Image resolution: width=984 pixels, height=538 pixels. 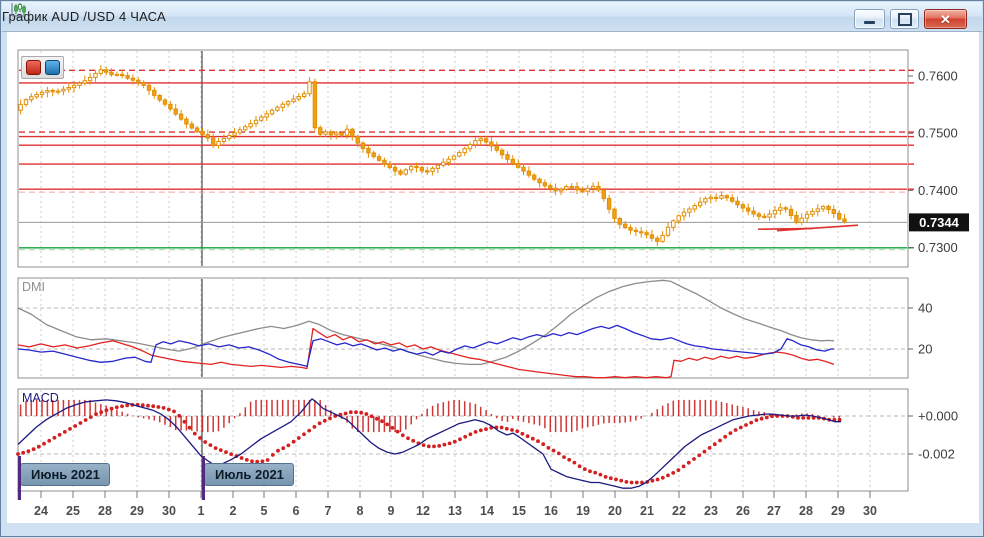 I want to click on svg-text: 22, so click(x=679, y=511).